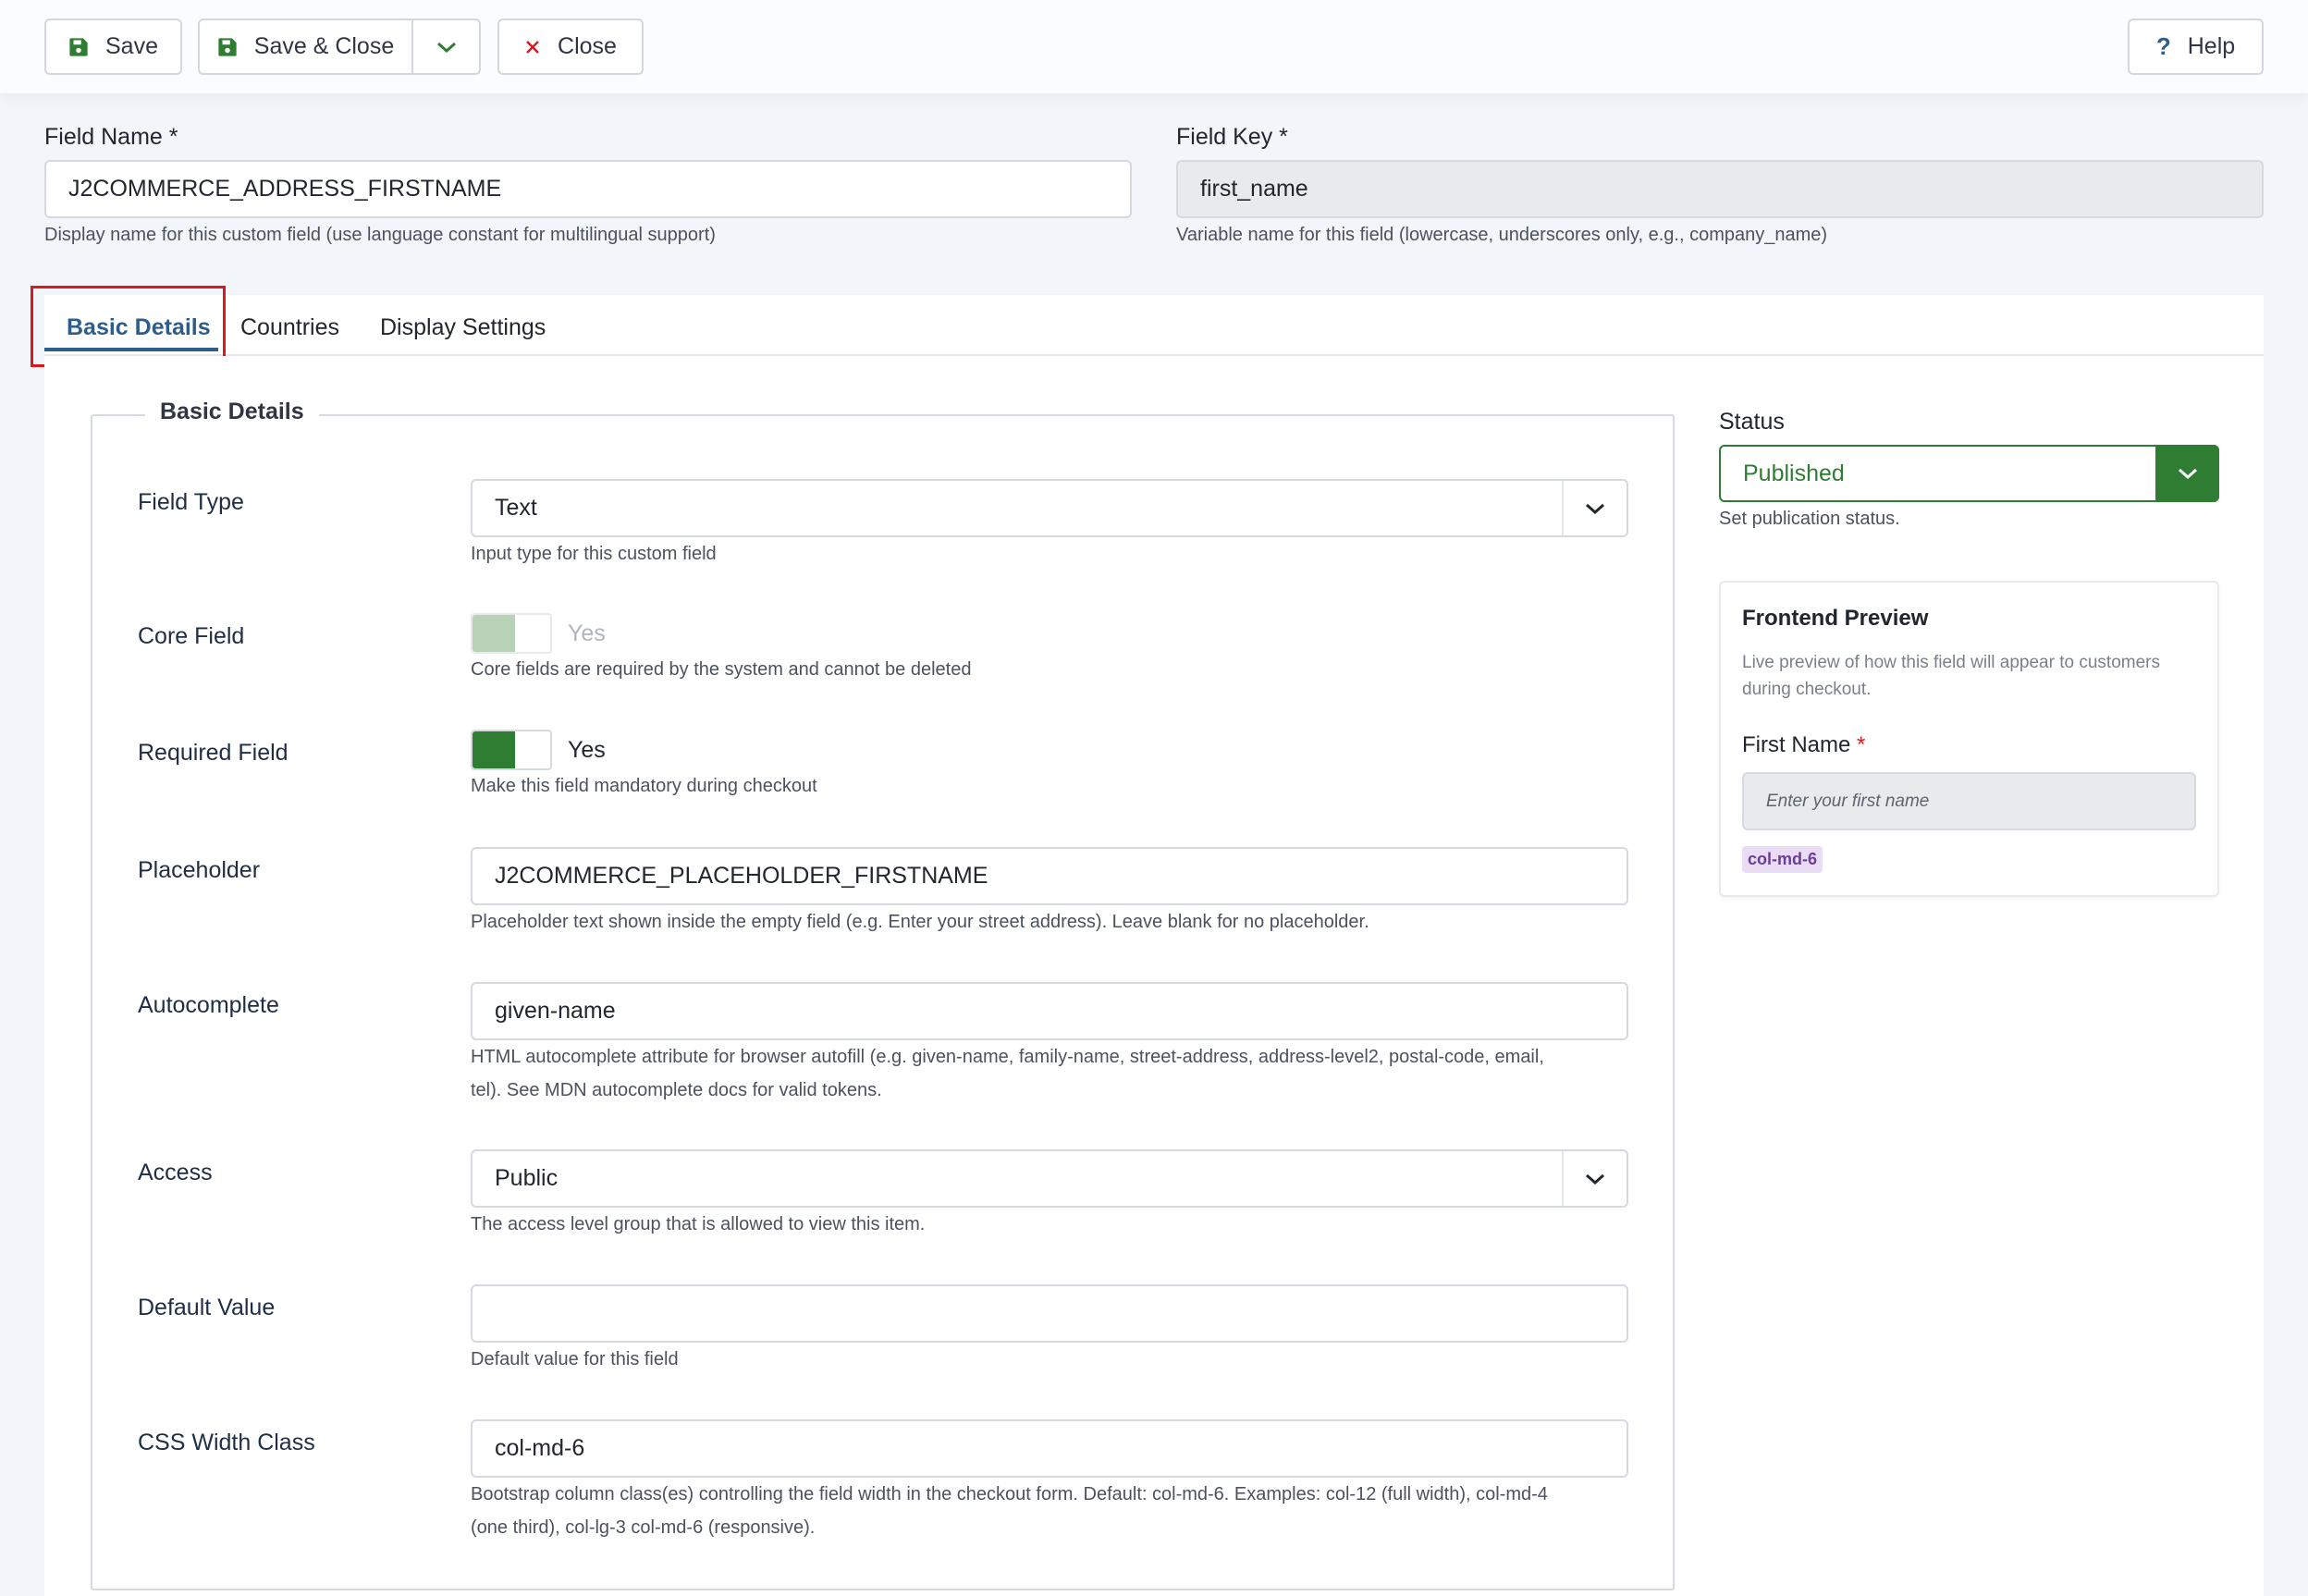 Image resolution: width=2308 pixels, height=1596 pixels. What do you see at coordinates (1969, 801) in the screenshot?
I see `preview-input: Enter your first name` at bounding box center [1969, 801].